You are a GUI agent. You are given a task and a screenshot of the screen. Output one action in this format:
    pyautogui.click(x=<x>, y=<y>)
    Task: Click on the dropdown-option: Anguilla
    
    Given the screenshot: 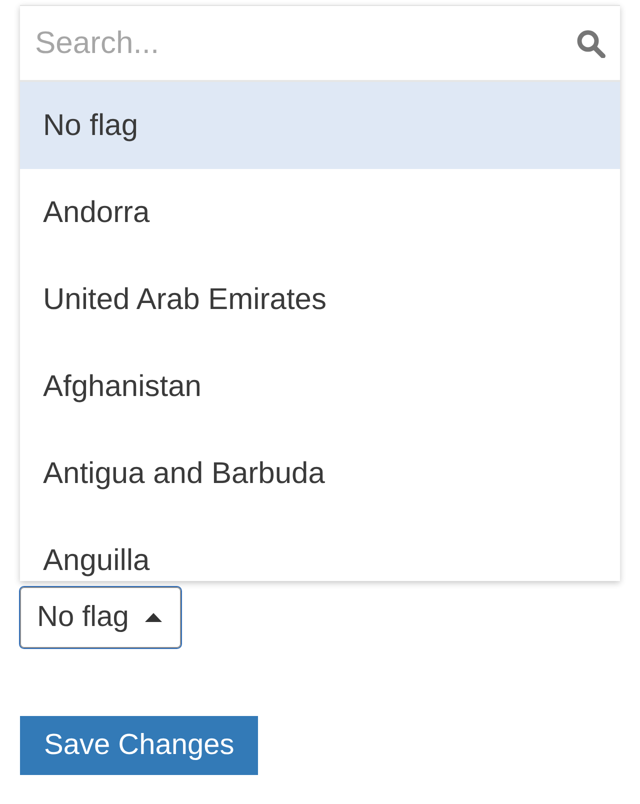 What is the action you would take?
    pyautogui.click(x=320, y=549)
    